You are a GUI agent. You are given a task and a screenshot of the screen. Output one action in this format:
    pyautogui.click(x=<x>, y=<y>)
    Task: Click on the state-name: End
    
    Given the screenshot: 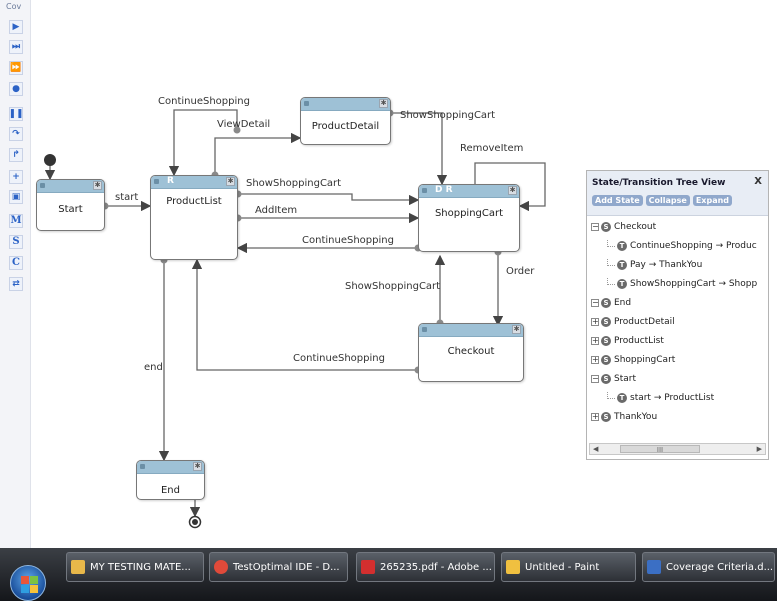 What is the action you would take?
    pyautogui.click(x=170, y=490)
    